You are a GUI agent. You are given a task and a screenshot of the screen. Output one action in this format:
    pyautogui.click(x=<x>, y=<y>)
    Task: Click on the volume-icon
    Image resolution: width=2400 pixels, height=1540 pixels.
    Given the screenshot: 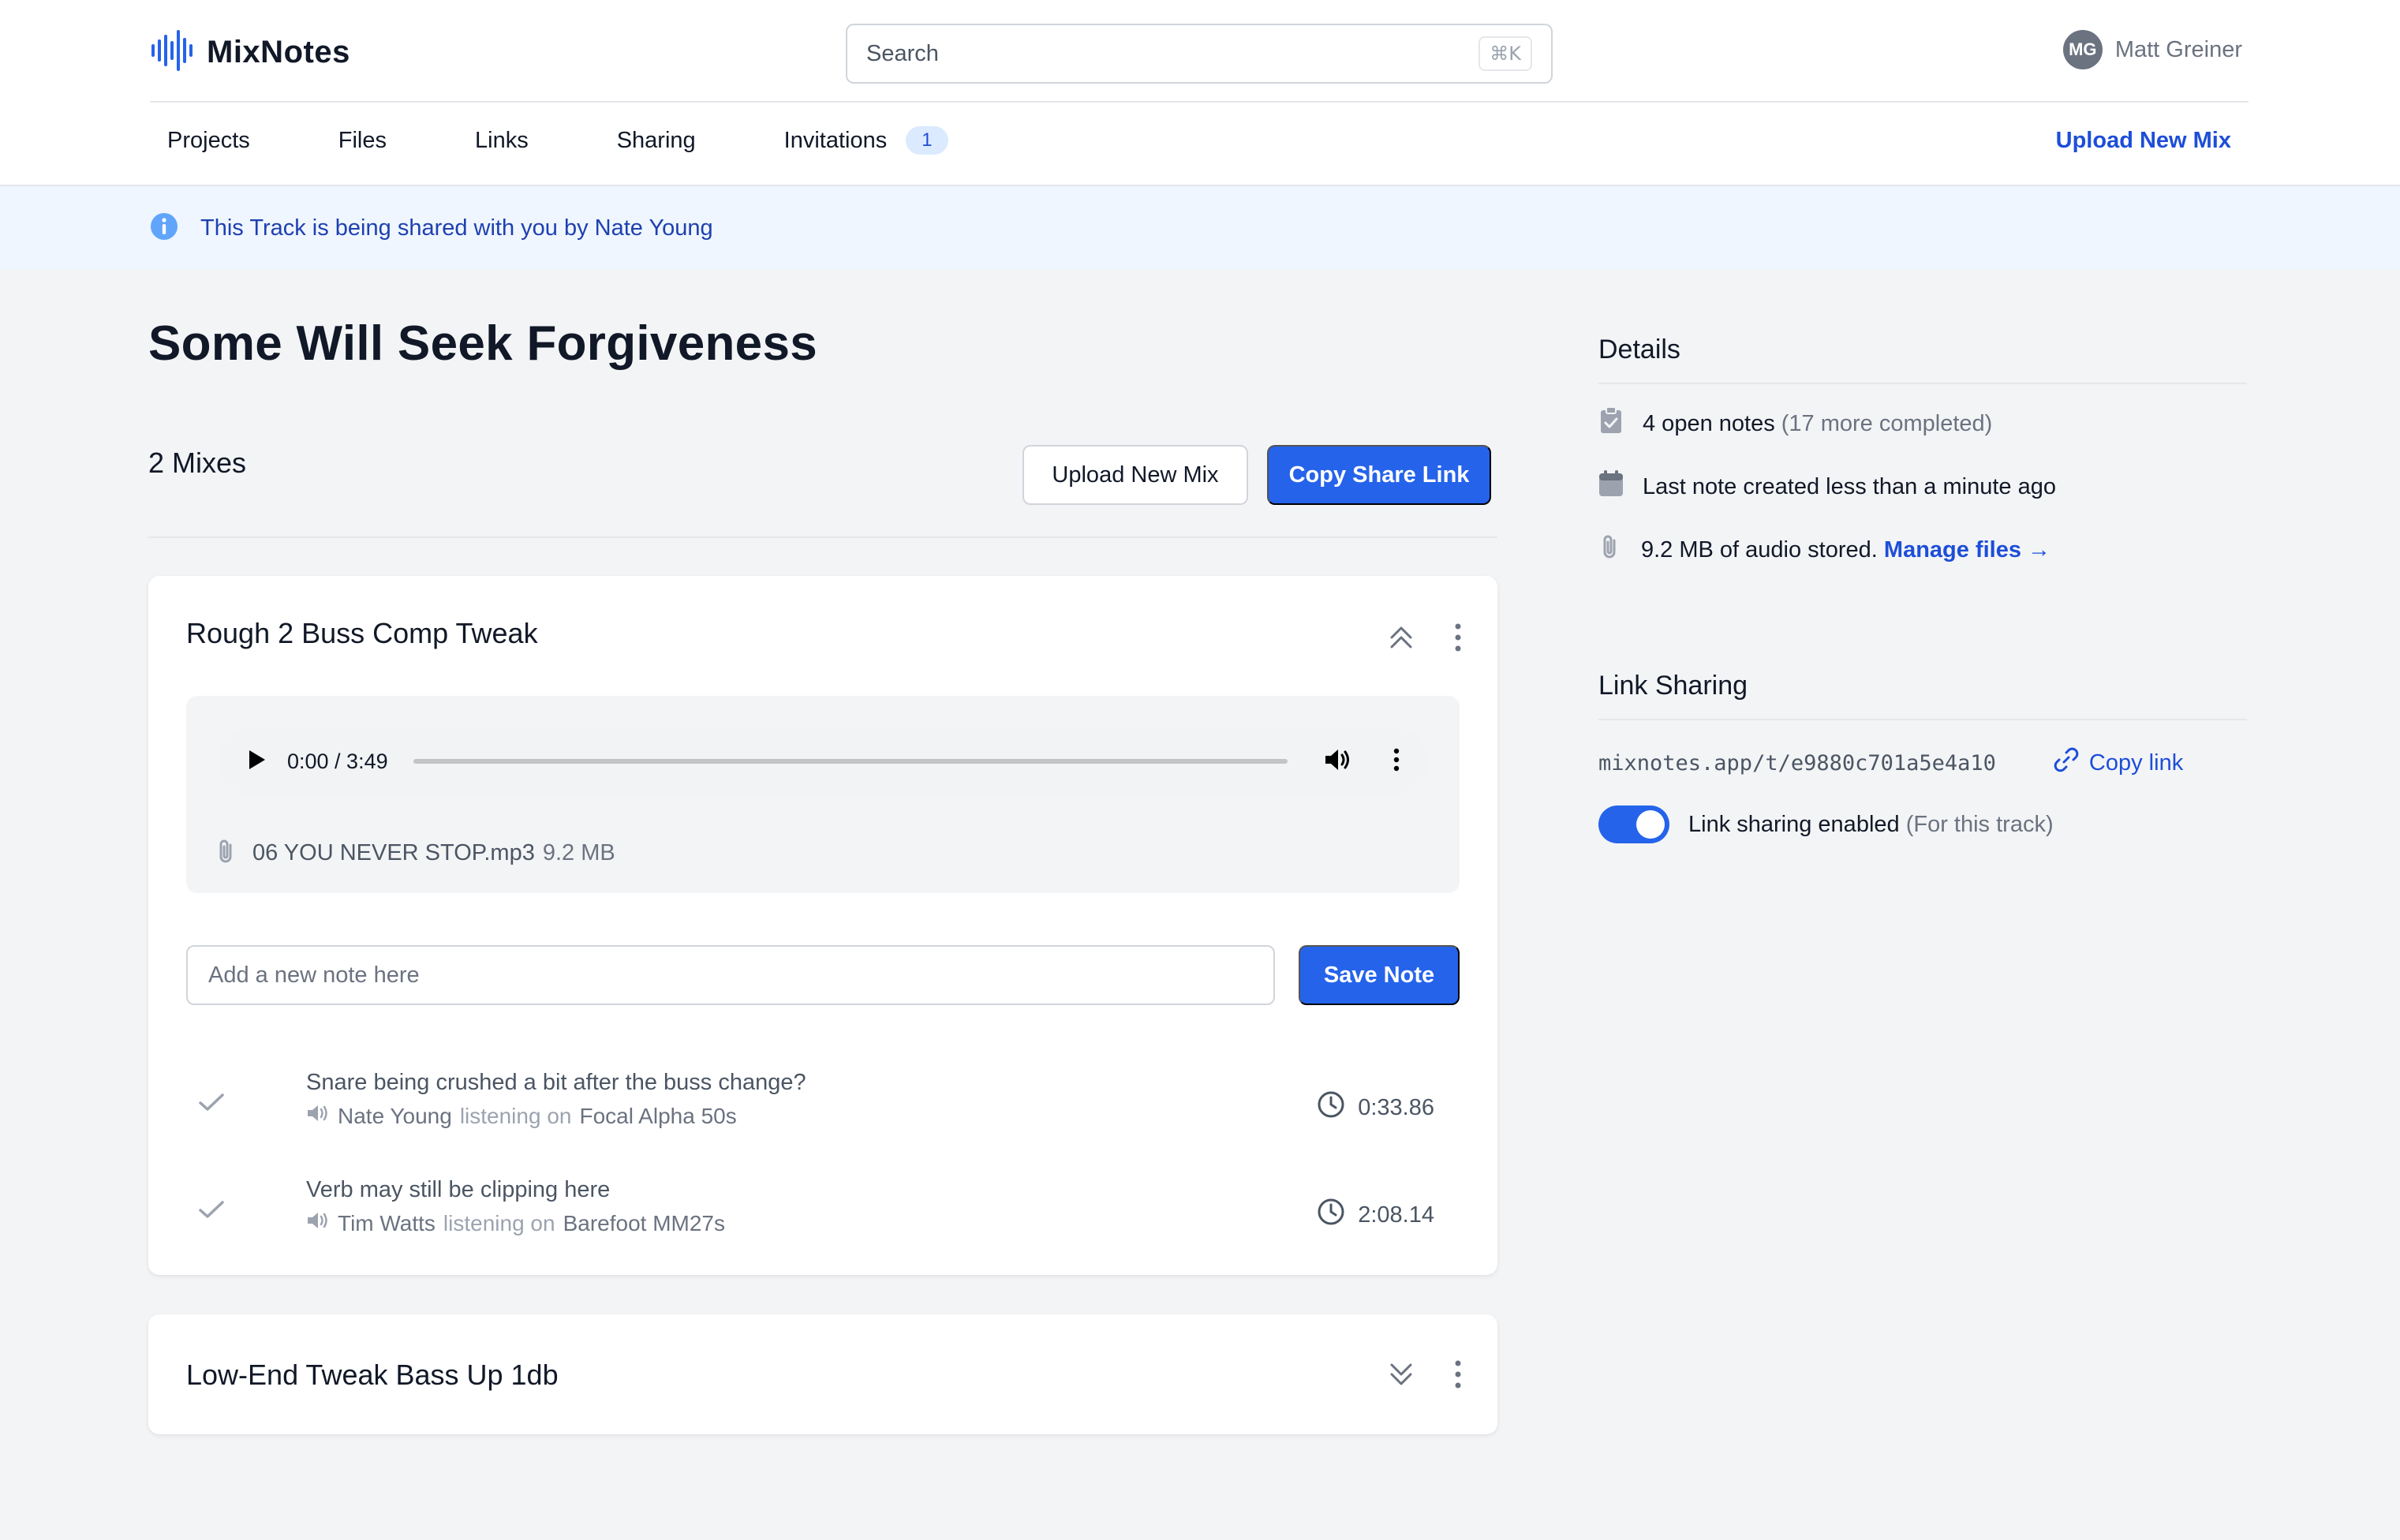 What is the action you would take?
    pyautogui.click(x=1338, y=761)
    